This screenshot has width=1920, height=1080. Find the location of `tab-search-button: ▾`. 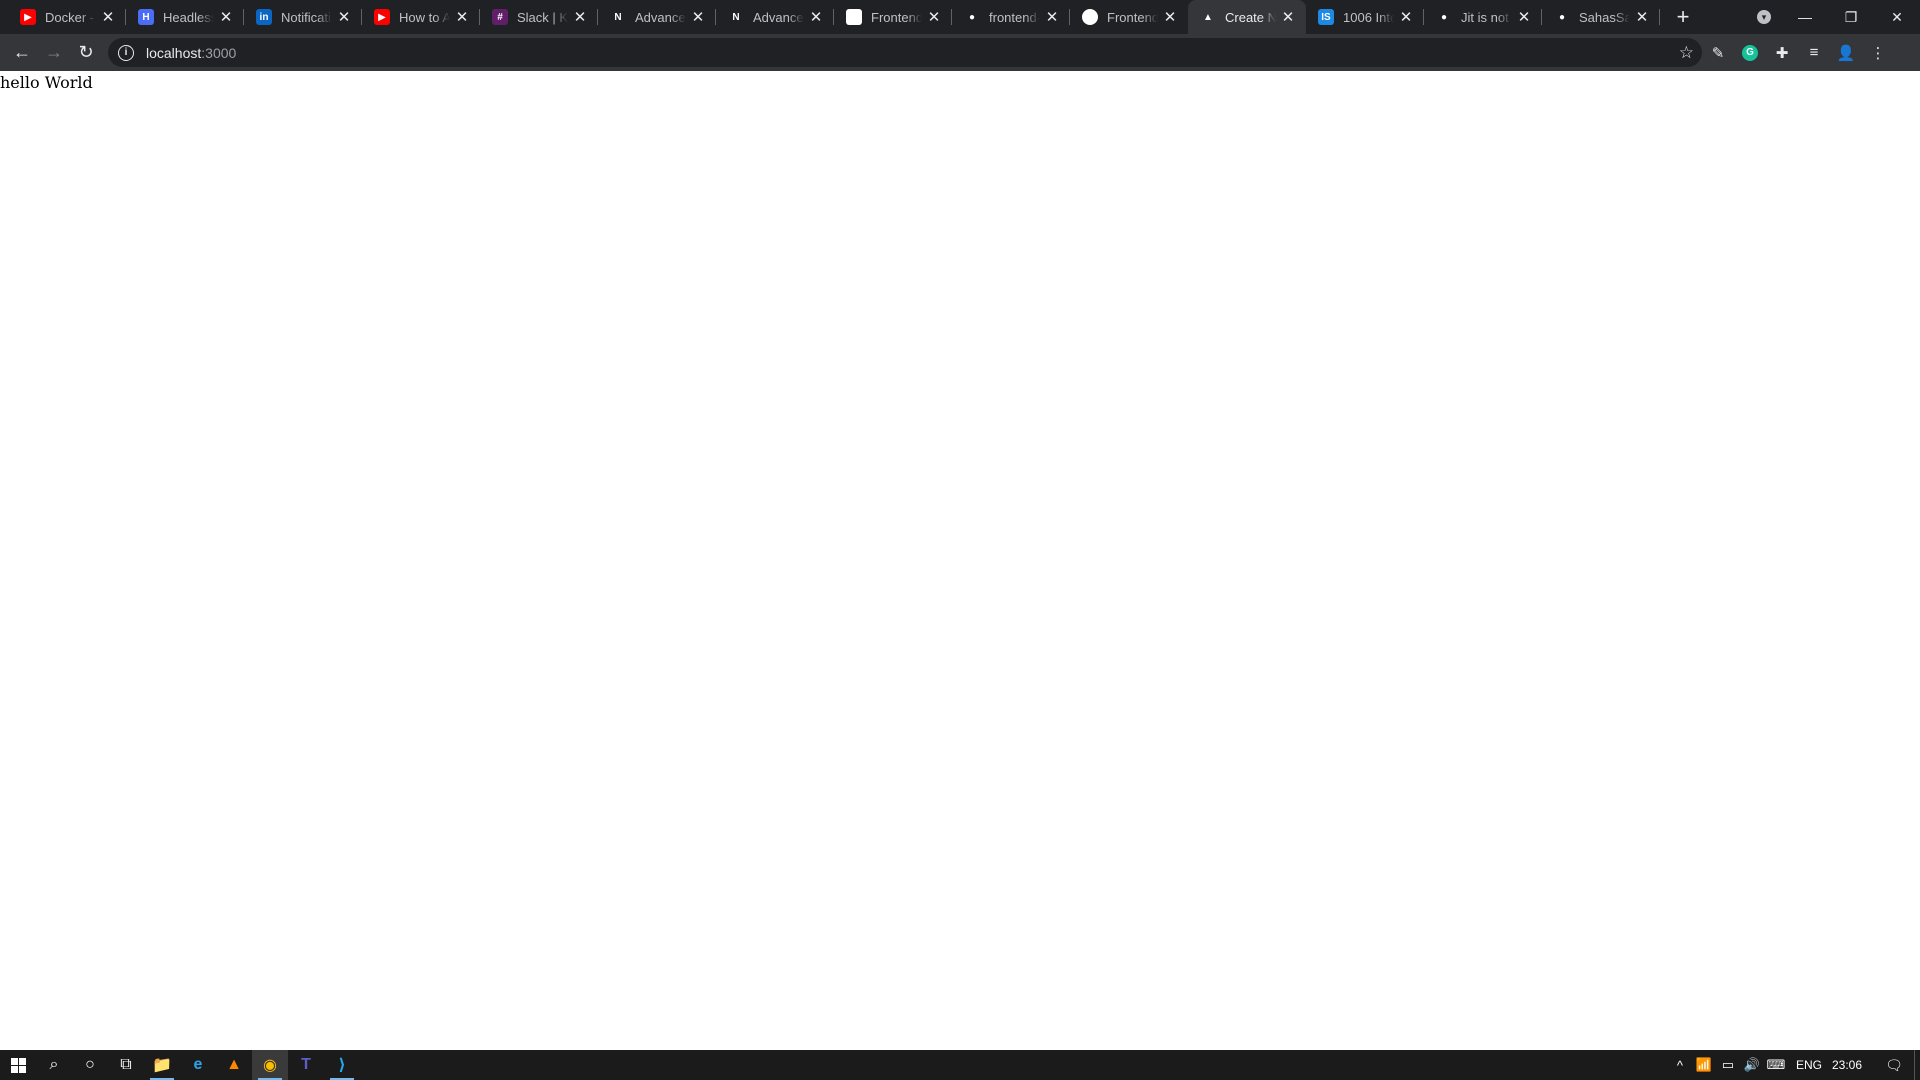

tab-search-button: ▾ is located at coordinates (1764, 17).